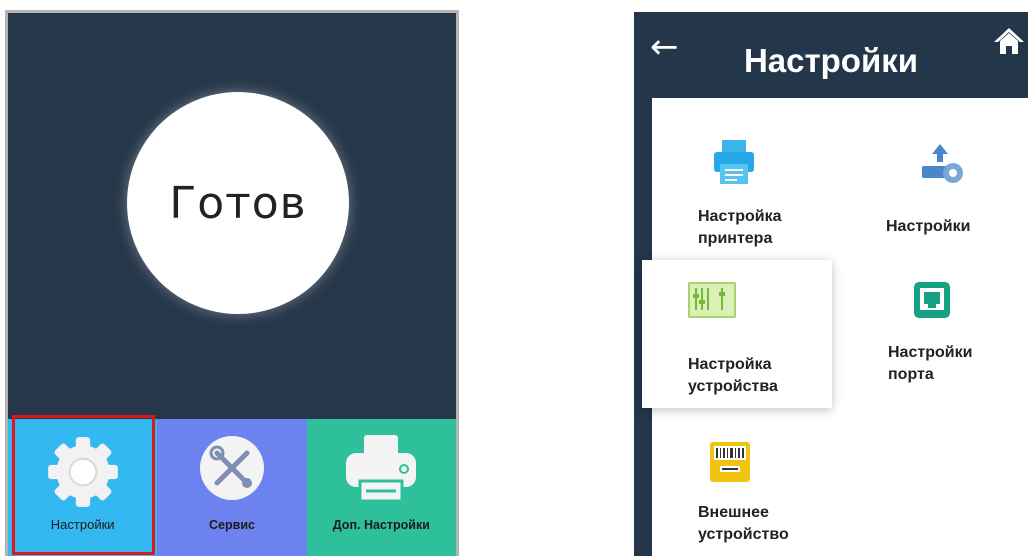 The image size is (1028, 556). Describe the element at coordinates (231, 468) in the screenshot. I see `tools-icon` at that location.